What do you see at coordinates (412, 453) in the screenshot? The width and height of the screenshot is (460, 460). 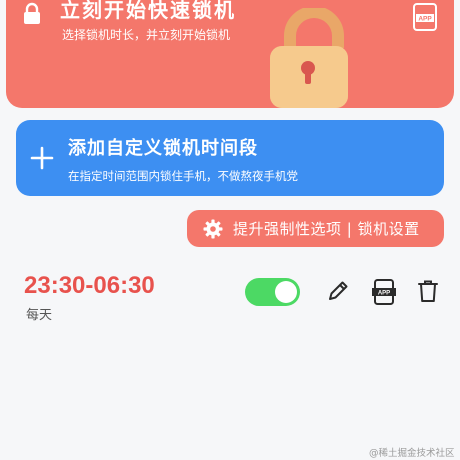 I see `watermark: @稀土掘金技术社区` at bounding box center [412, 453].